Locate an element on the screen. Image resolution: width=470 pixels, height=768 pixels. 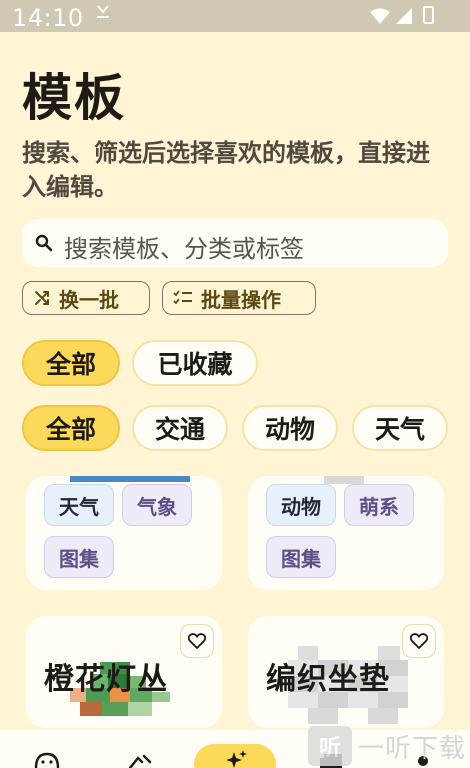
tag-chip: 动物 is located at coordinates (301, 505).